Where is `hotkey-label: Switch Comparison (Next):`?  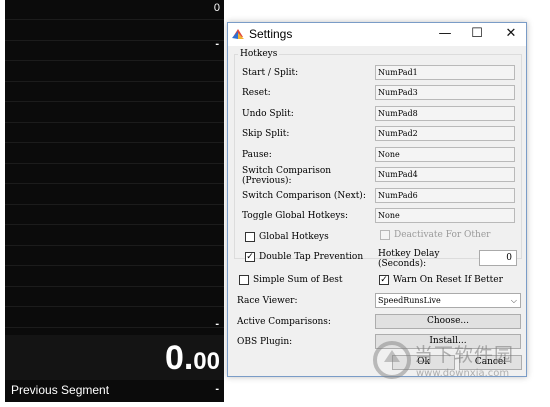 hotkey-label: Switch Comparison (Next): is located at coordinates (304, 196).